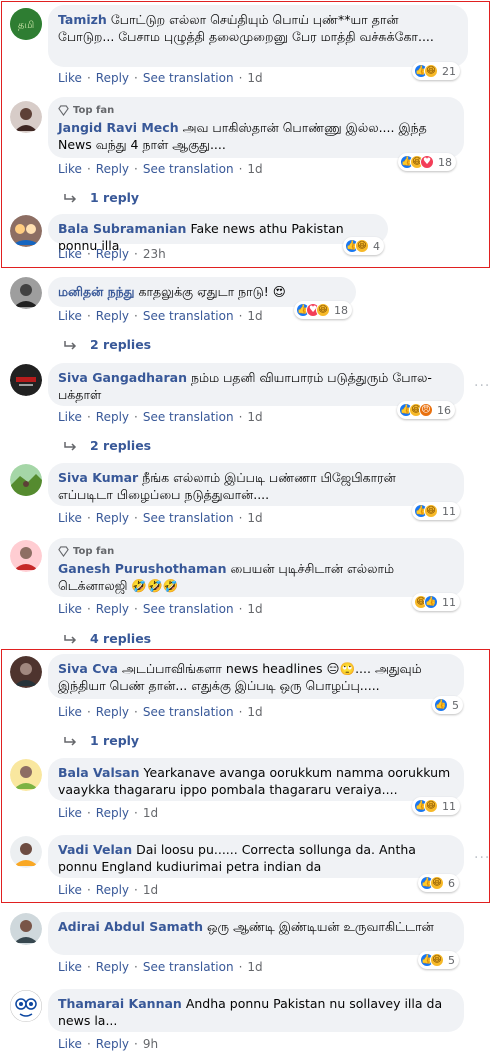  I want to click on reaction-summary: 👍 😆 21, so click(436, 71).